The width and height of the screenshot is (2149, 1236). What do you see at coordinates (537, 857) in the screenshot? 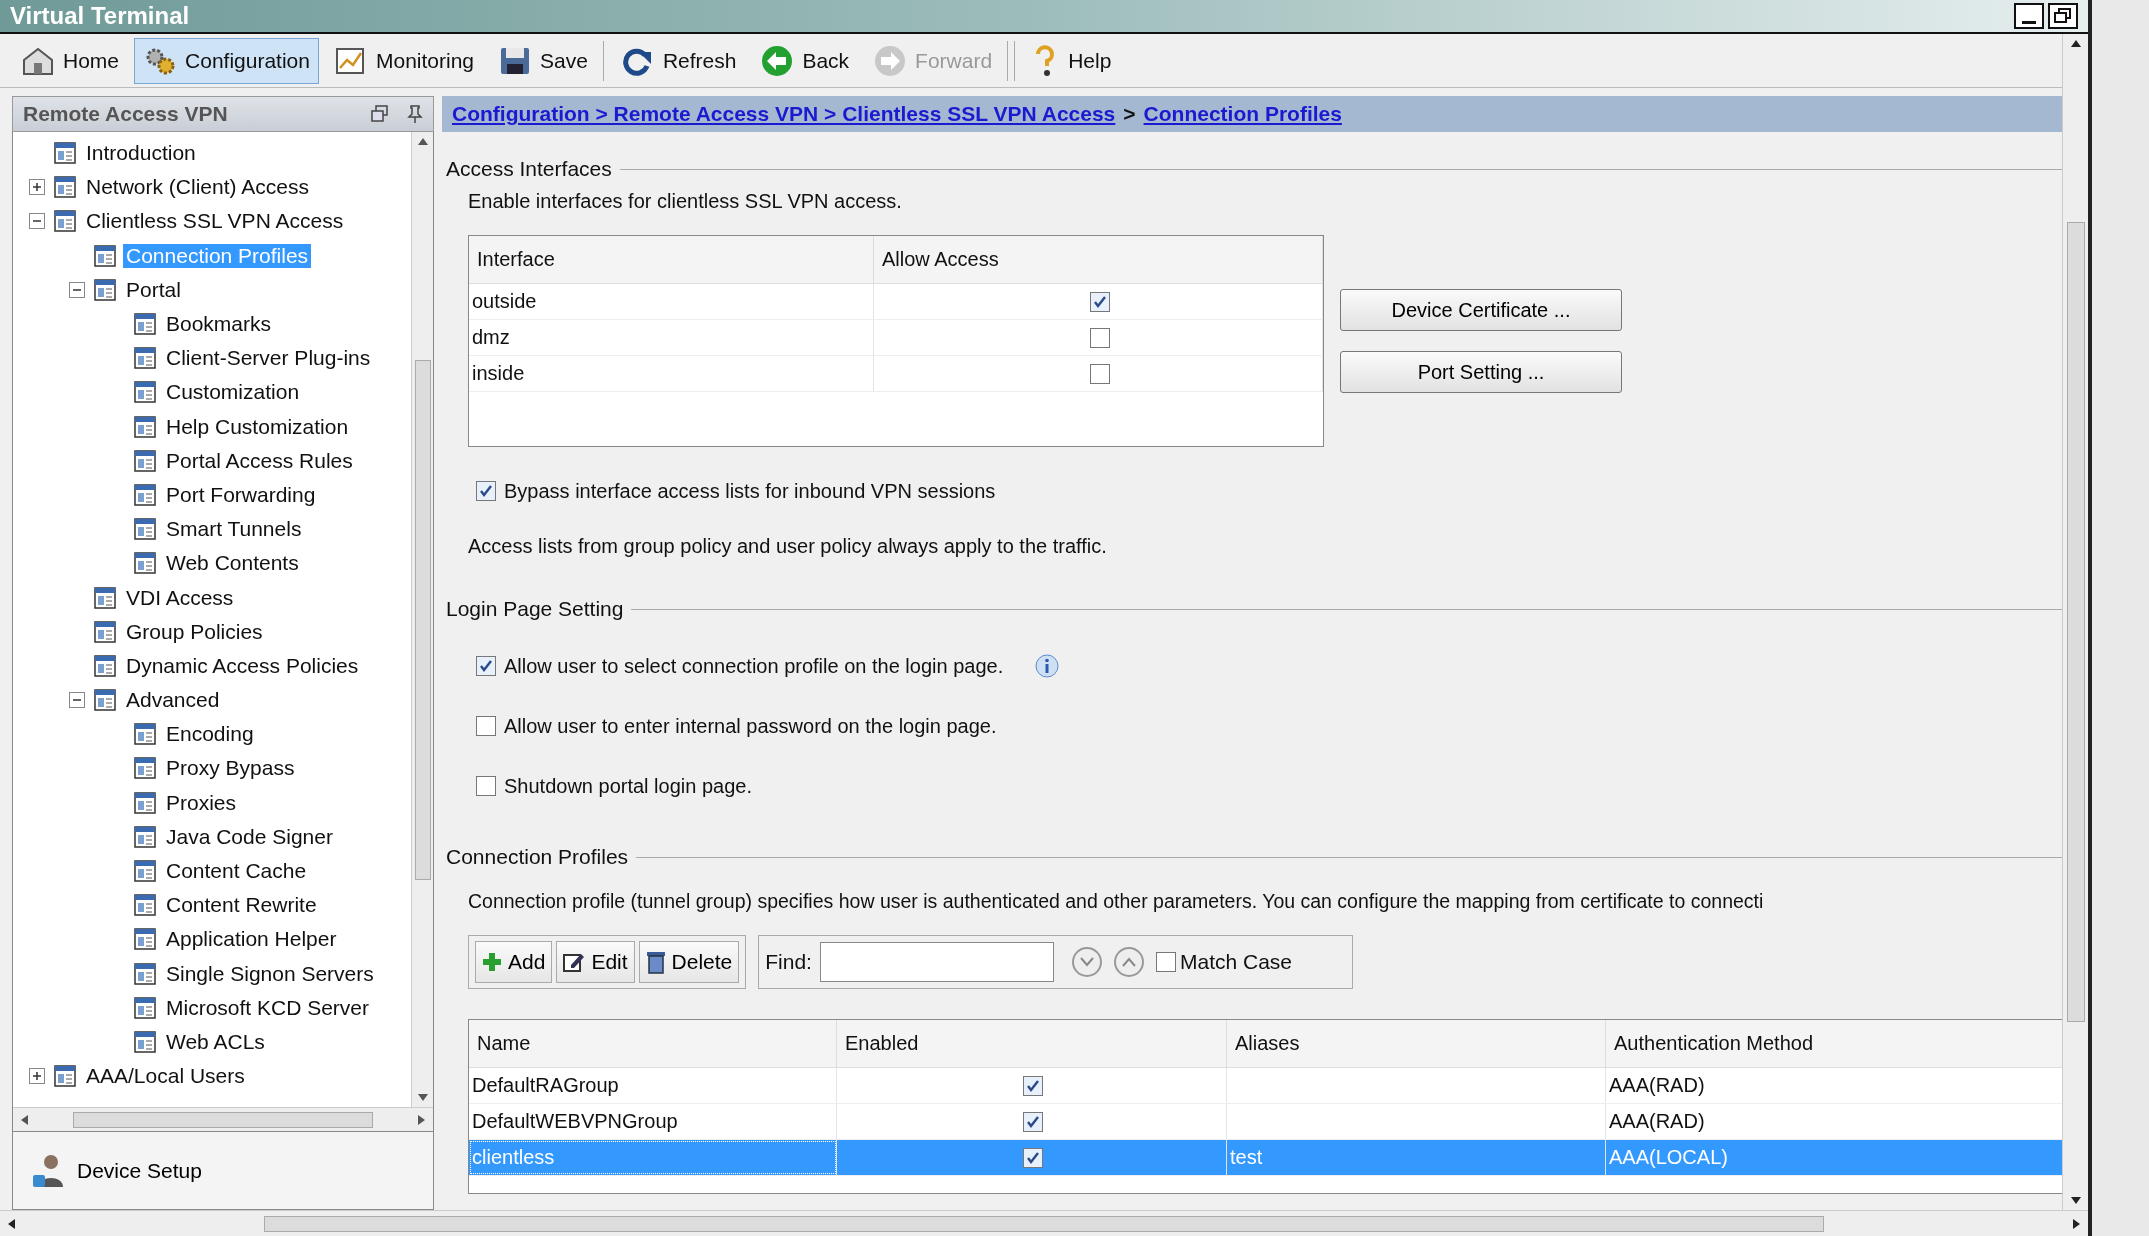
I see `section-title: Connection Profiles` at bounding box center [537, 857].